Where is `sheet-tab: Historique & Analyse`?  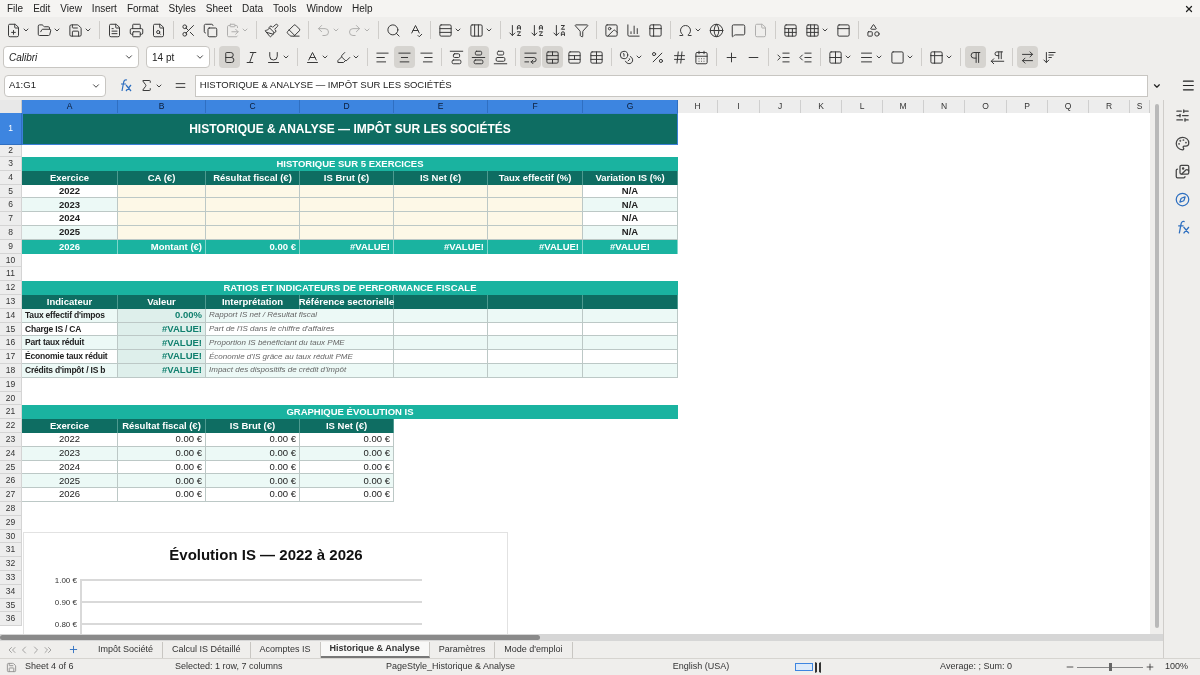
sheet-tab: Historique & Analyse is located at coordinates (375, 649).